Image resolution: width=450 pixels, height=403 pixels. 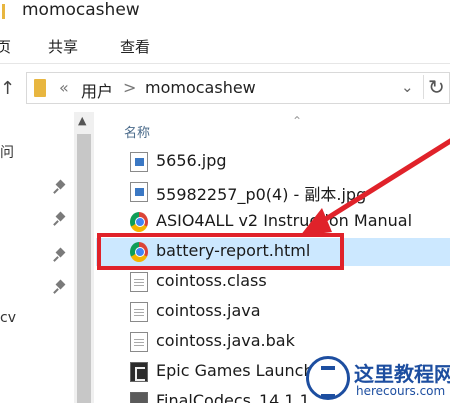 What do you see at coordinates (297, 121) in the screenshot?
I see `sort-ascending-icon: ⌃` at bounding box center [297, 121].